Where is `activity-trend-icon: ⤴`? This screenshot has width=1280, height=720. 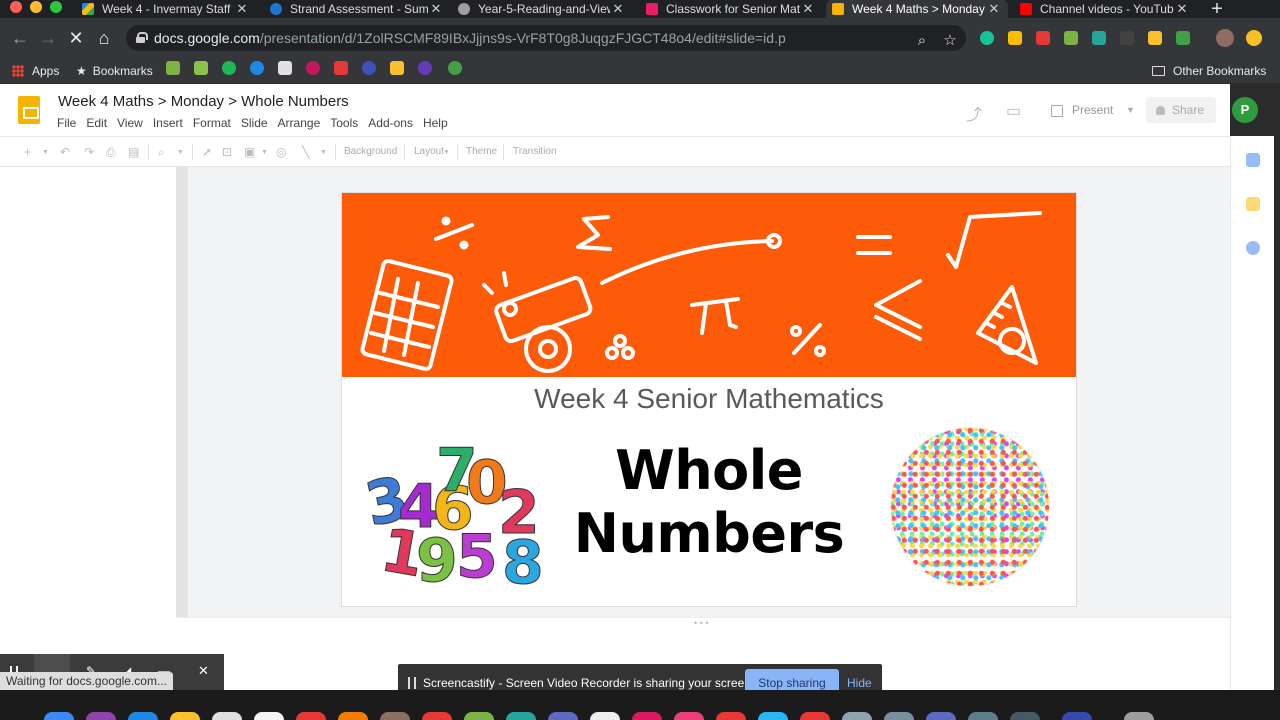
activity-trend-icon: ⤴ is located at coordinates (974, 113).